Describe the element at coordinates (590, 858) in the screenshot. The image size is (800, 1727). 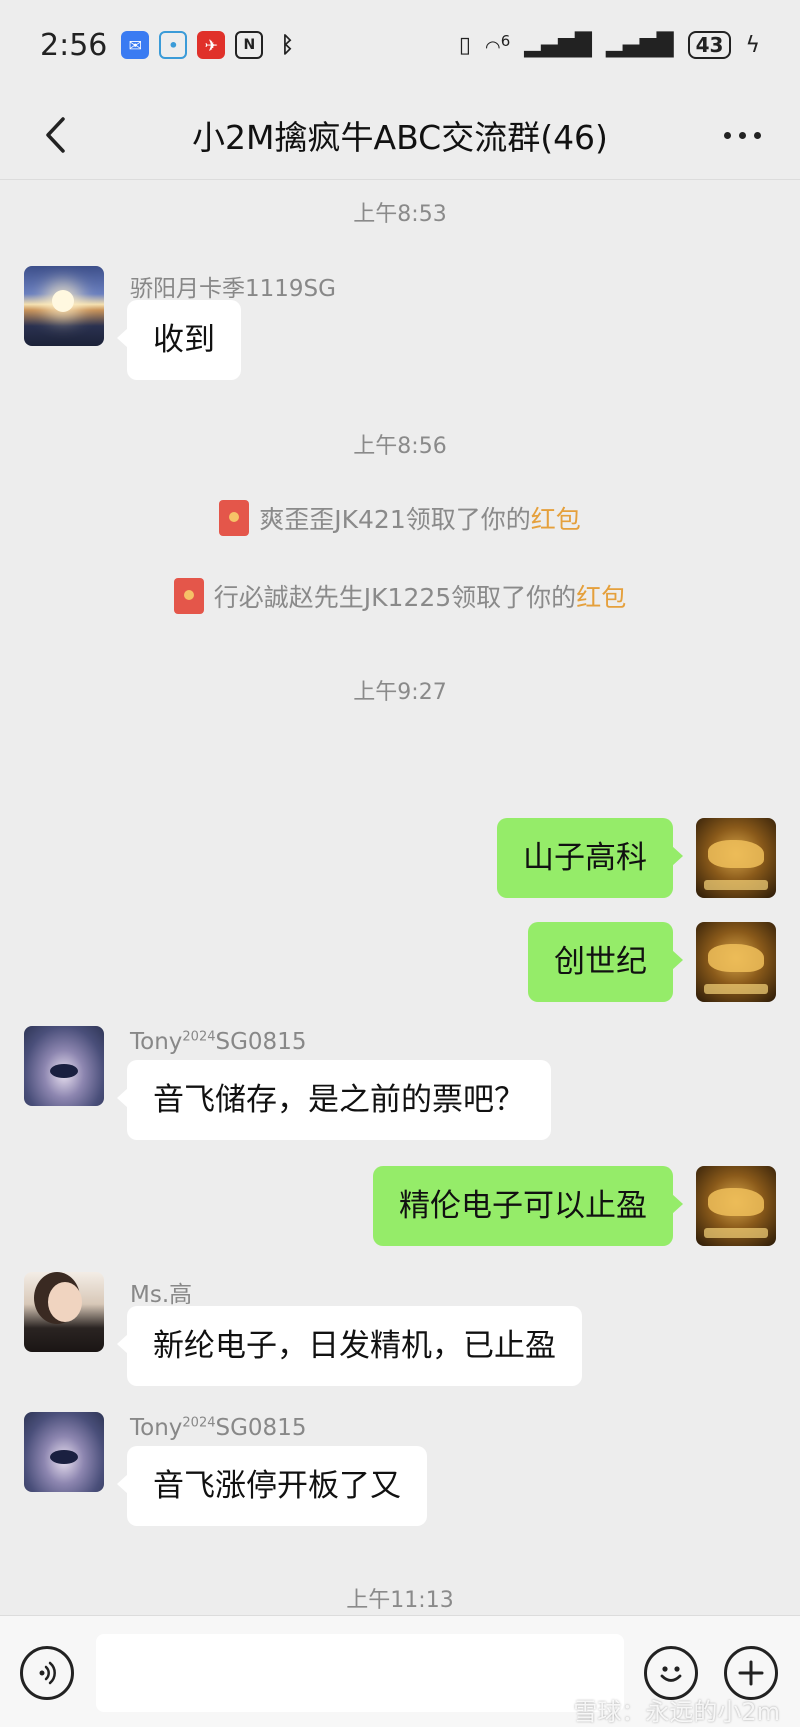
I see `message-bubble: 山子高科` at that location.